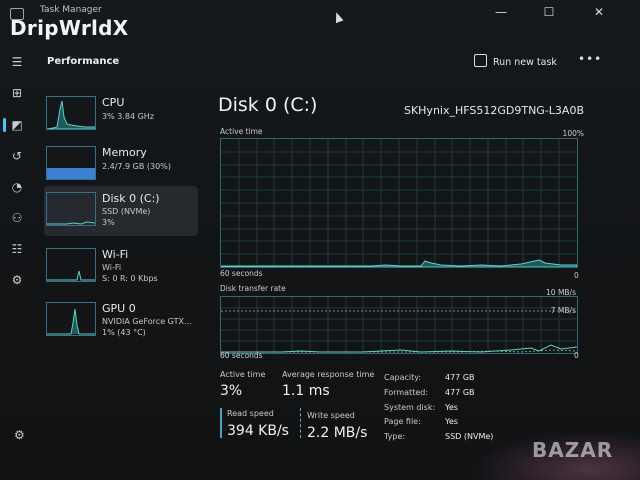 The height and width of the screenshot is (480, 640). What do you see at coordinates (250, 413) in the screenshot?
I see `read-speed-label: Read speed` at bounding box center [250, 413].